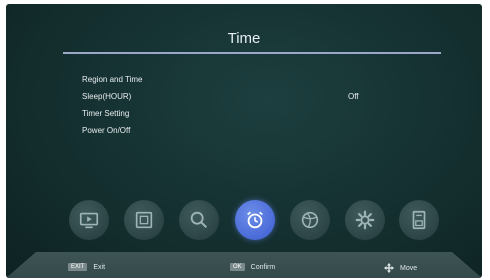  I want to click on search-button, so click(199, 220).